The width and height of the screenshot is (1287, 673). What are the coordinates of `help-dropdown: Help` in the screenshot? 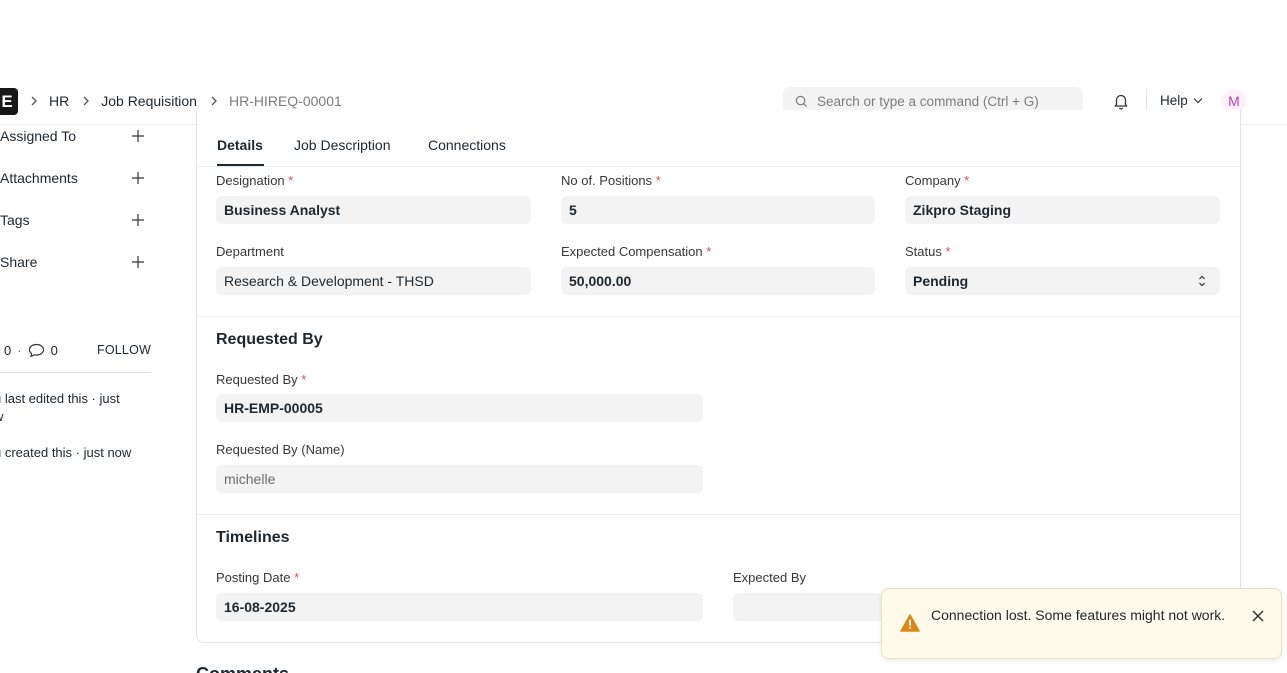 It's located at (1181, 100).